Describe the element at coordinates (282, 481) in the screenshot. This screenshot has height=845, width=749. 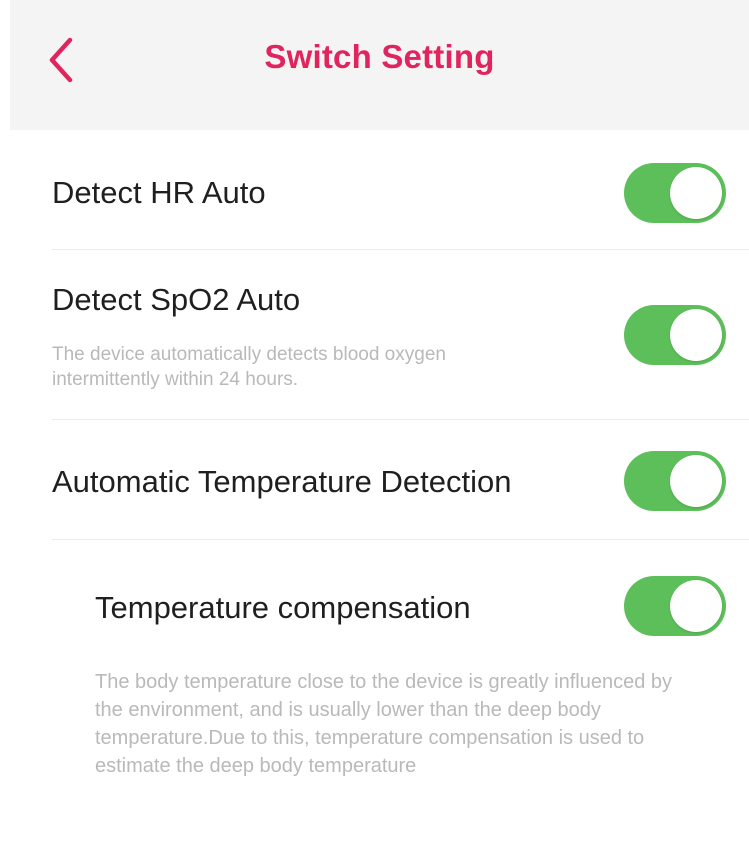
I see `setting-label-auto-temperature: Automatic Temperature Detection` at that location.